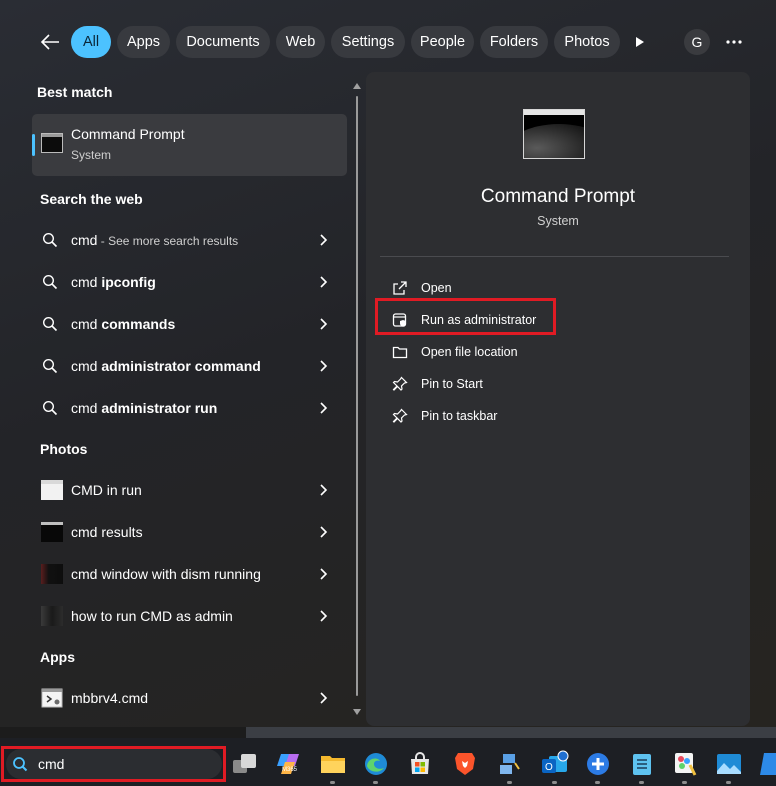 The height and width of the screenshot is (786, 776). I want to click on best-match-title: Command Prompt, so click(128, 134).